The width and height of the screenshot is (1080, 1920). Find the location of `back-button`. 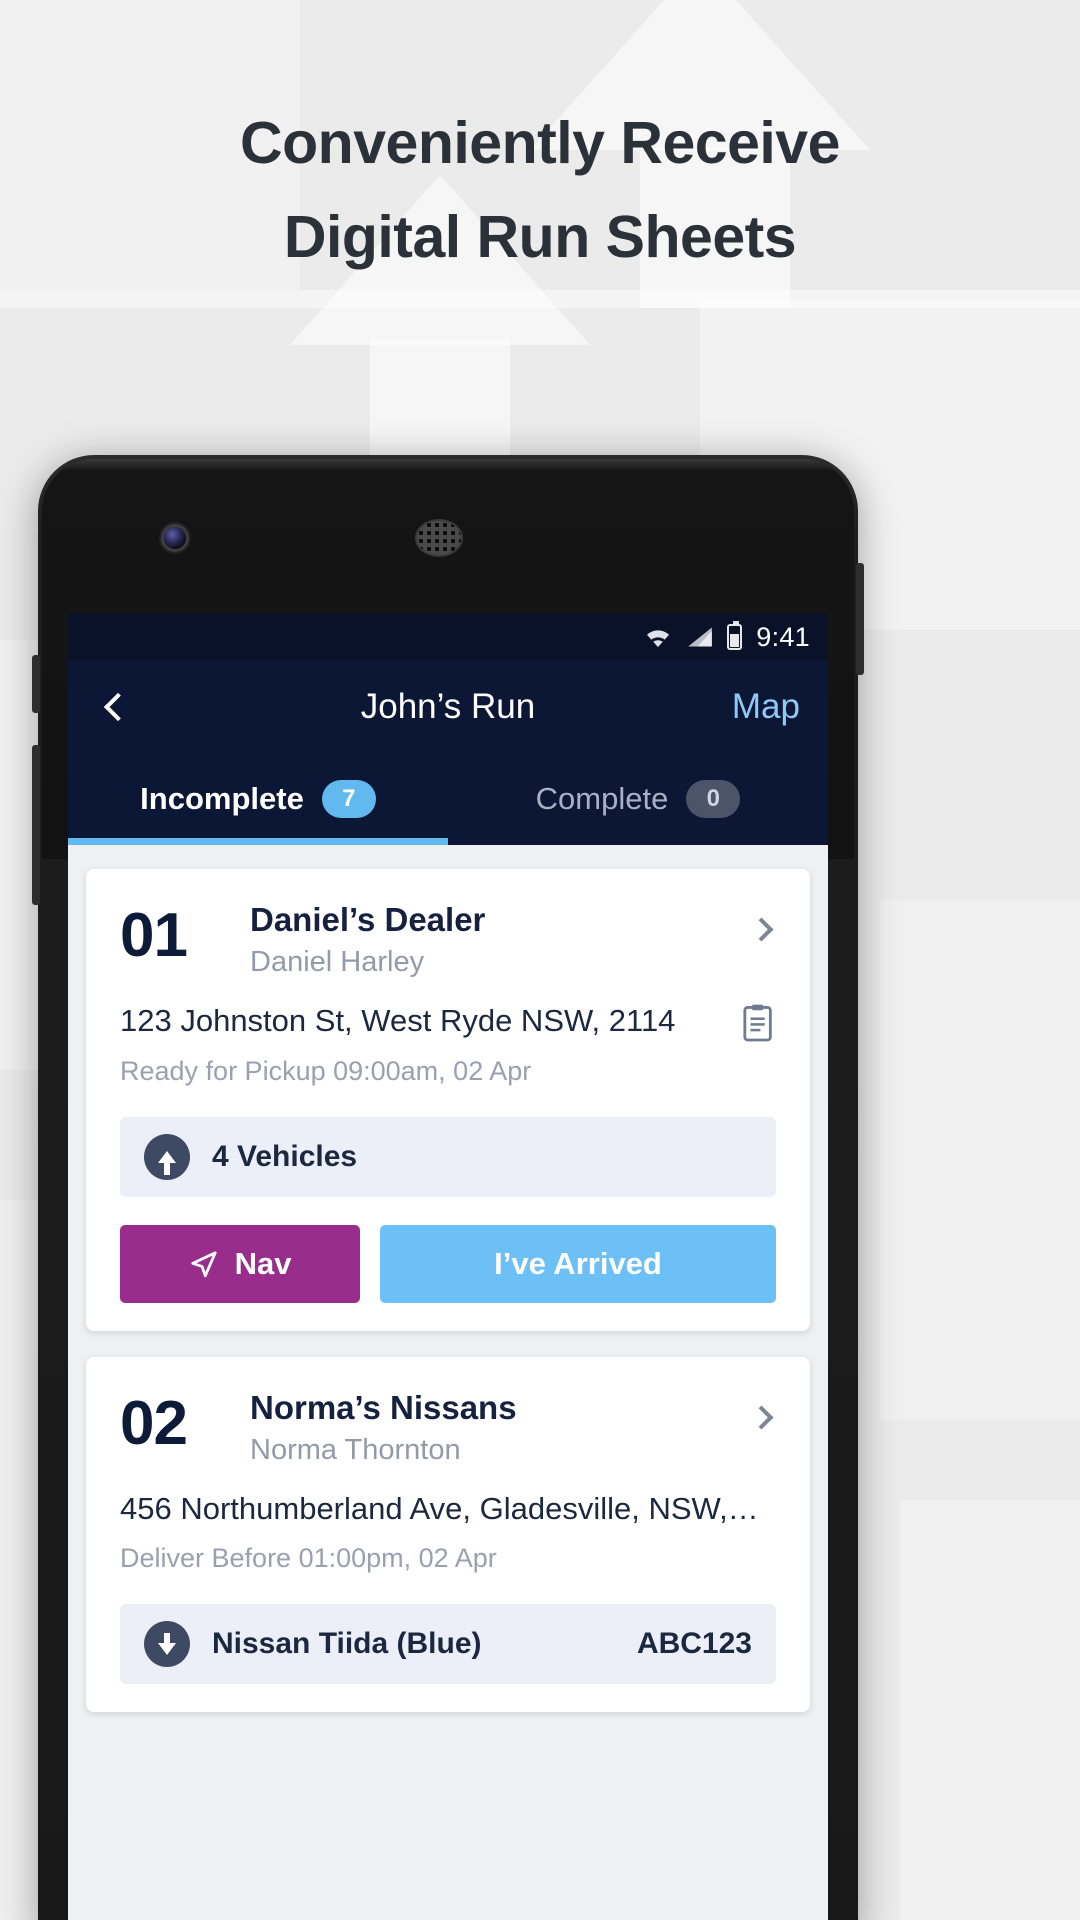

back-button is located at coordinates (118, 707).